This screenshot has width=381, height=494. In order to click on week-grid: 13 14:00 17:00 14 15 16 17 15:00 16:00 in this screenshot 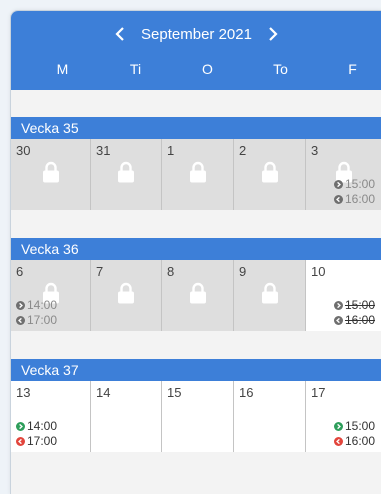, I will do `click(196, 416)`.